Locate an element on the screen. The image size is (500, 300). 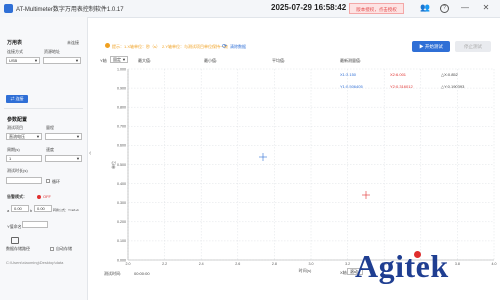
y-tick-label: 0.600 is located at coordinates (121, 146).